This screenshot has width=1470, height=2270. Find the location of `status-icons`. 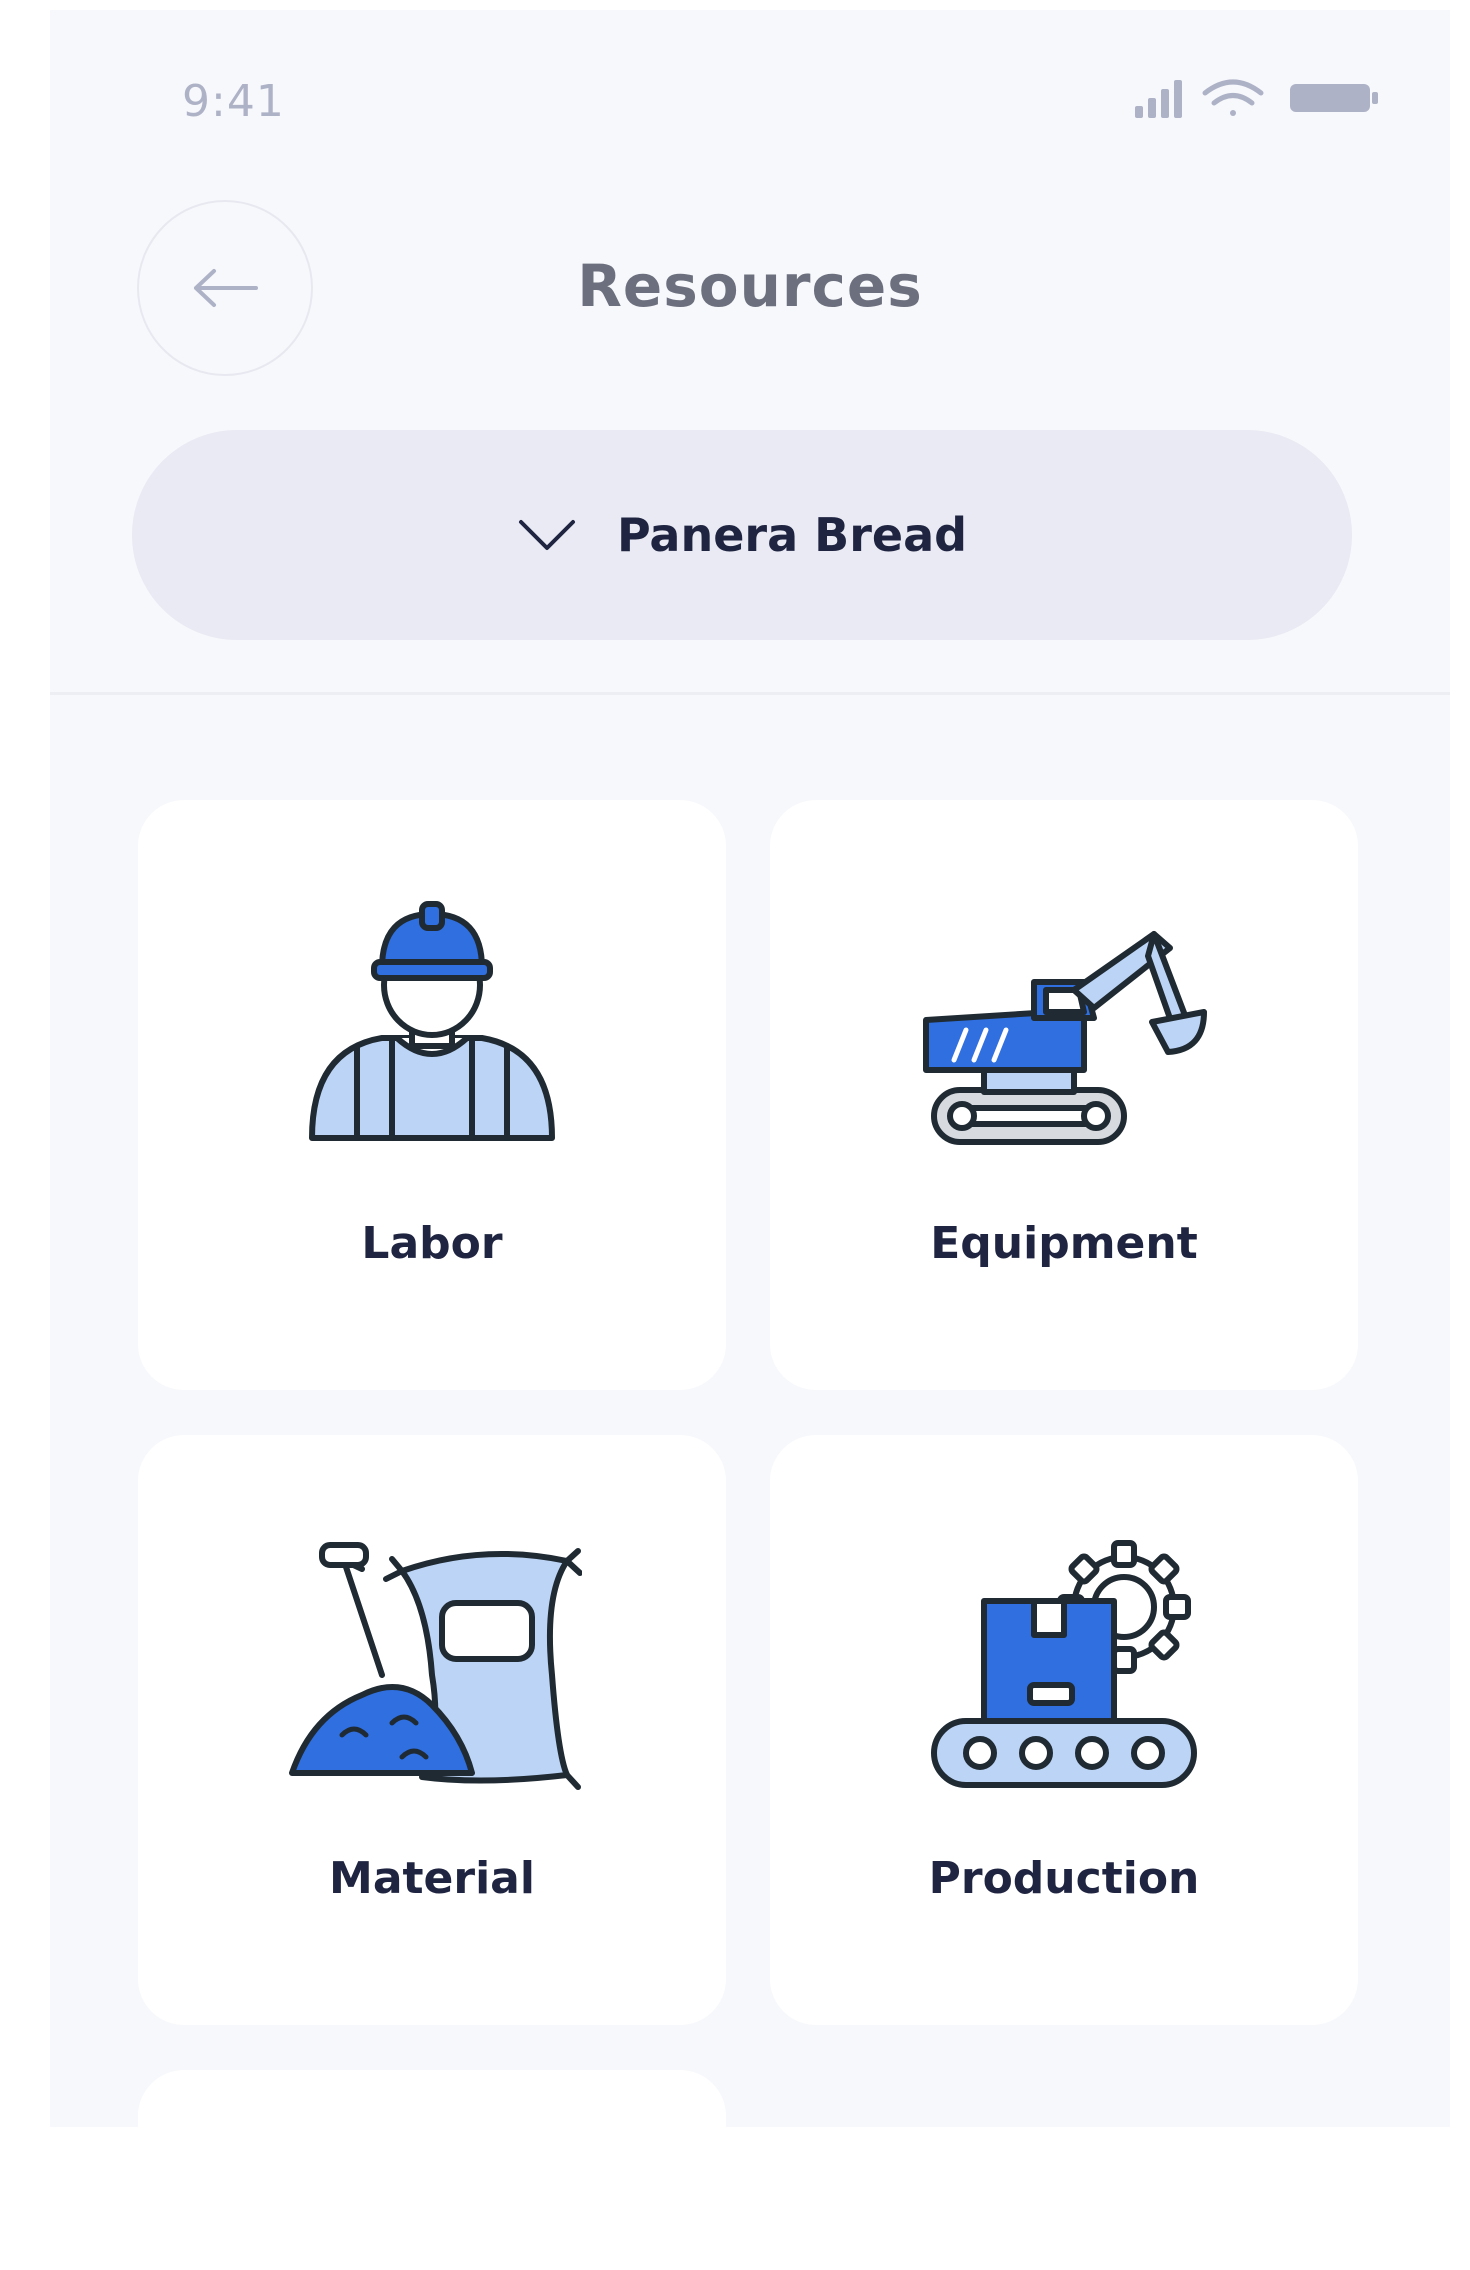

status-icons is located at coordinates (1256, 98).